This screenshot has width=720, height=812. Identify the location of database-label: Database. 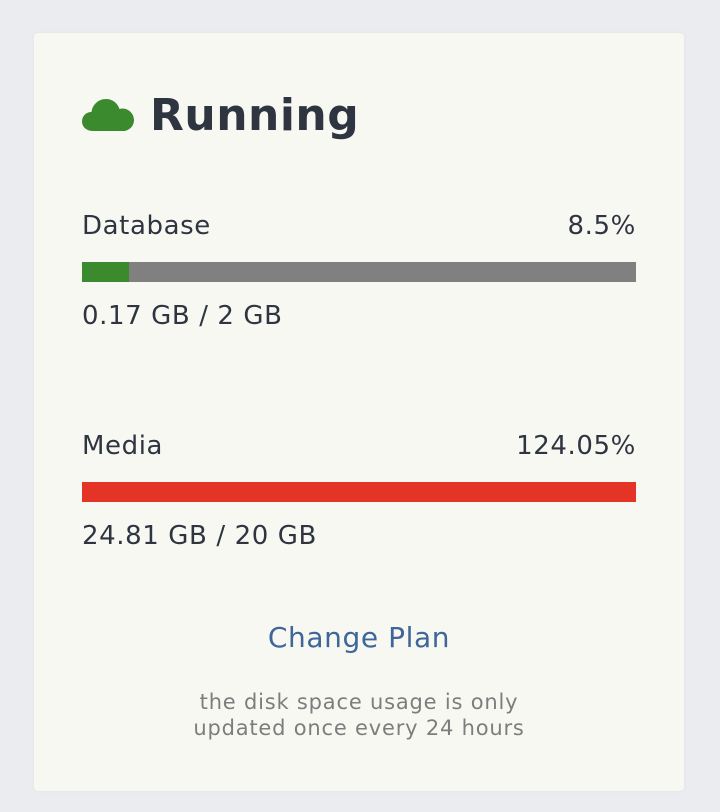
(146, 226).